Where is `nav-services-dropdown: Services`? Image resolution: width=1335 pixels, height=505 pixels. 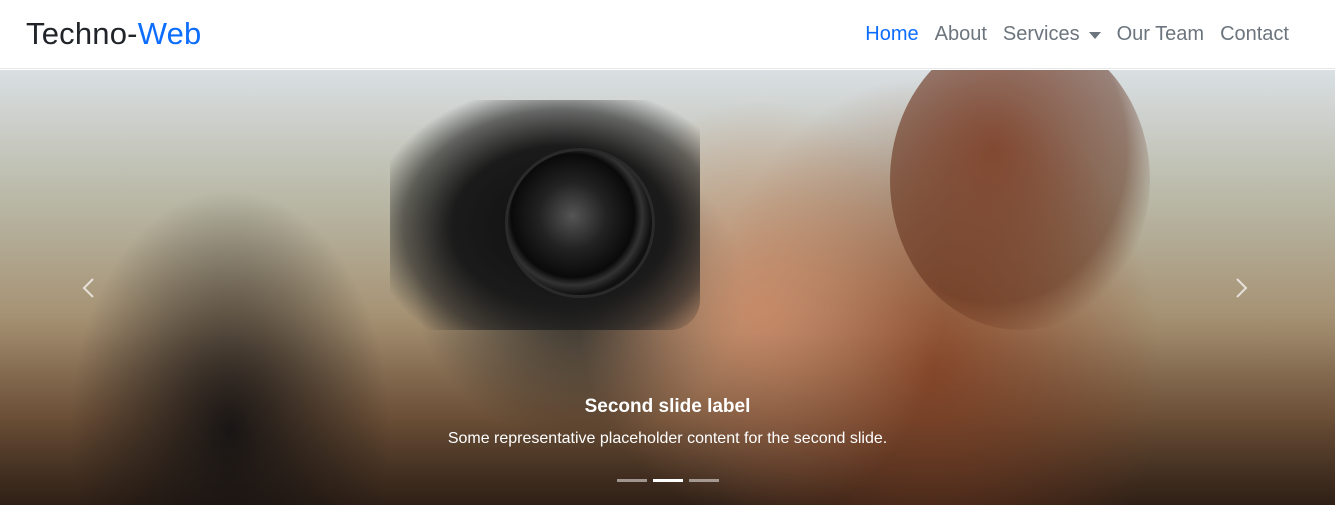 nav-services-dropdown: Services is located at coordinates (1052, 34).